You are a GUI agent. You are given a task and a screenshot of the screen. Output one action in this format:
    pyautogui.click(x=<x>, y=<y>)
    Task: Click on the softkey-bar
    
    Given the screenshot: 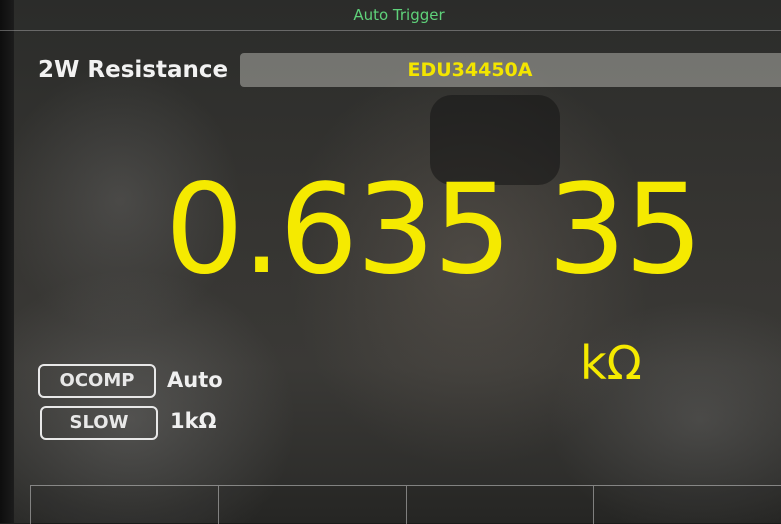 What is the action you would take?
    pyautogui.click(x=405, y=504)
    